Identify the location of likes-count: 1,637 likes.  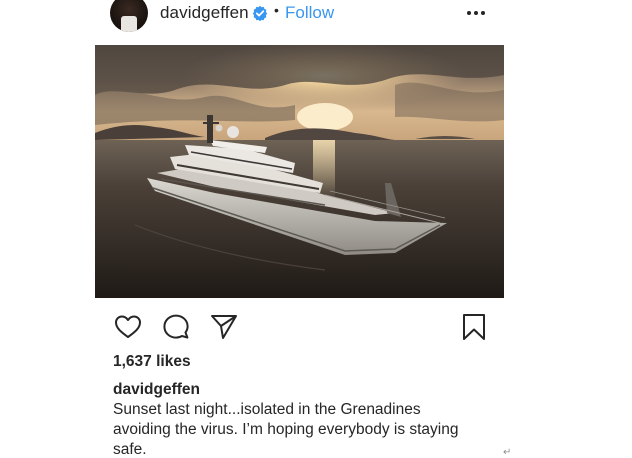
(152, 362).